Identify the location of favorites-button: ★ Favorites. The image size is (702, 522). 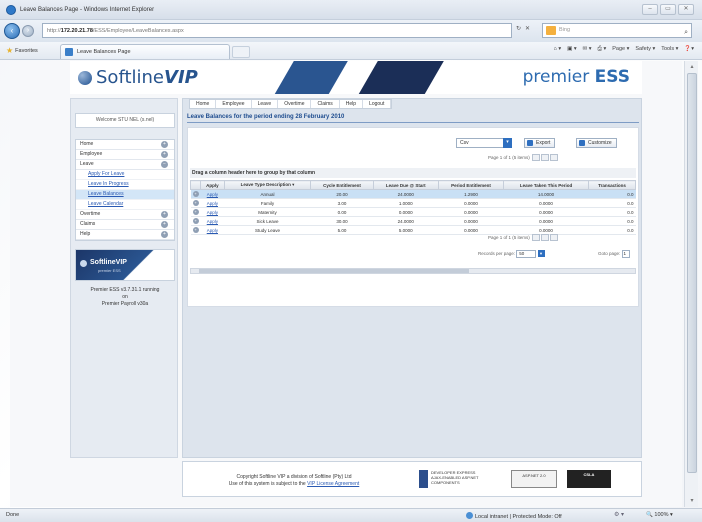
(19, 50).